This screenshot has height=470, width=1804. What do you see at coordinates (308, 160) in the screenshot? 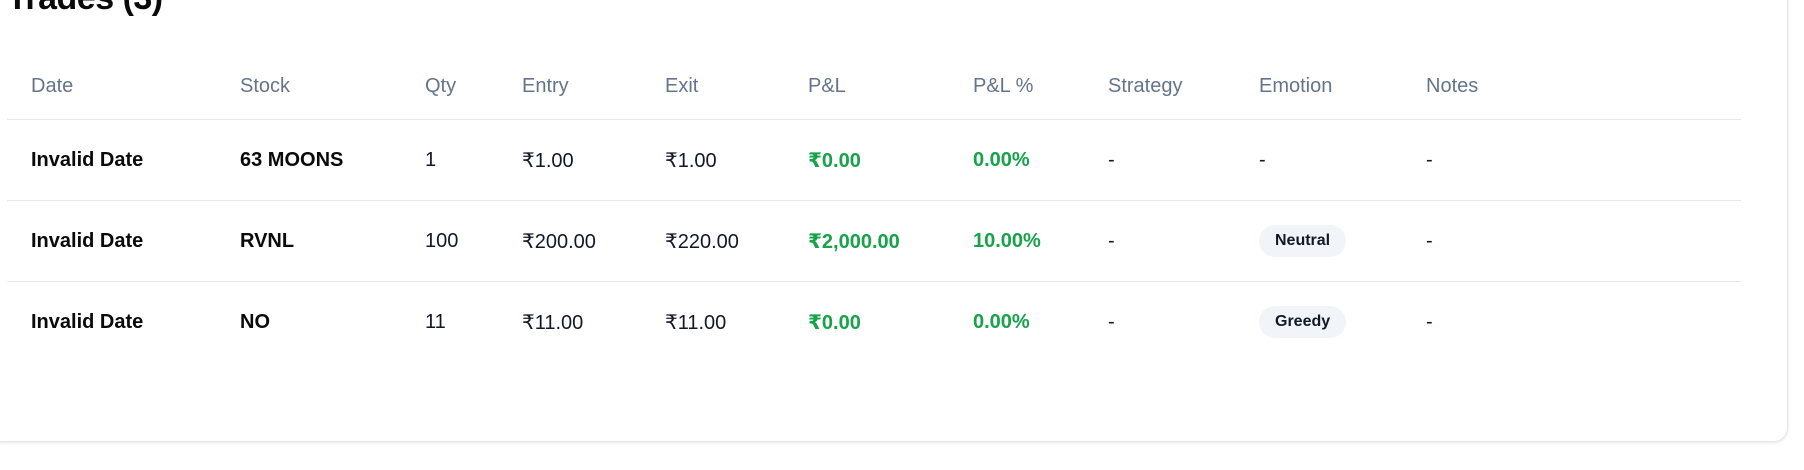
I see `cell-stock: 63 MOONS` at bounding box center [308, 160].